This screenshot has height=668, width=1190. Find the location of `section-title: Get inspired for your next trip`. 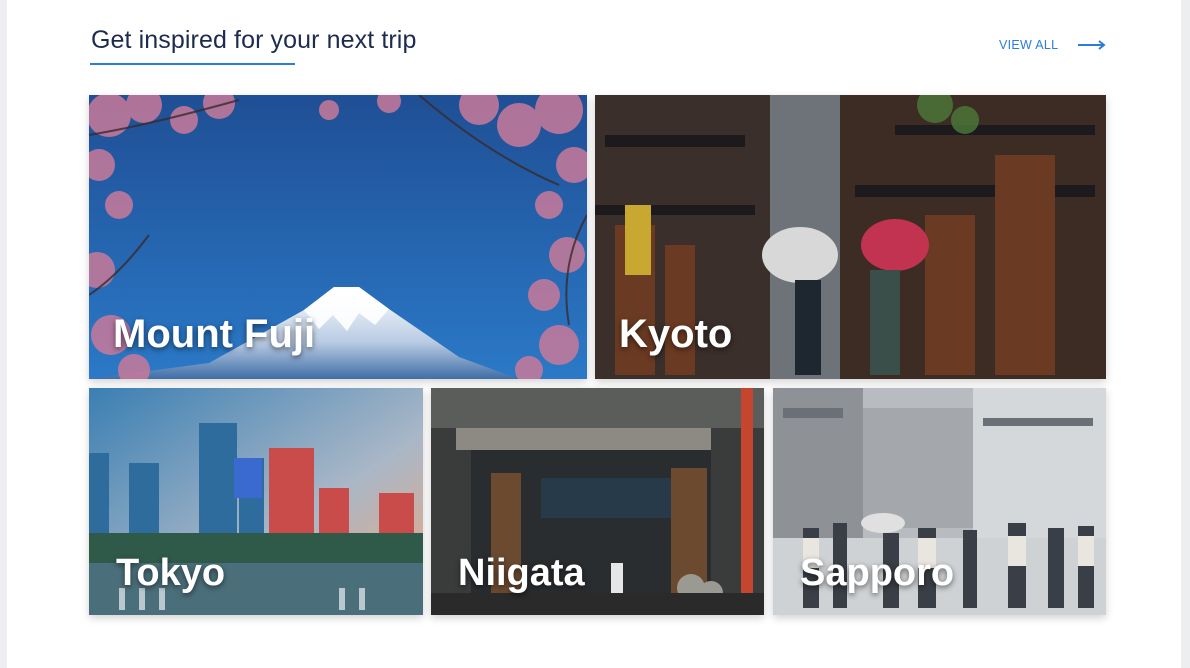

section-title: Get inspired for your next trip is located at coordinates (254, 40).